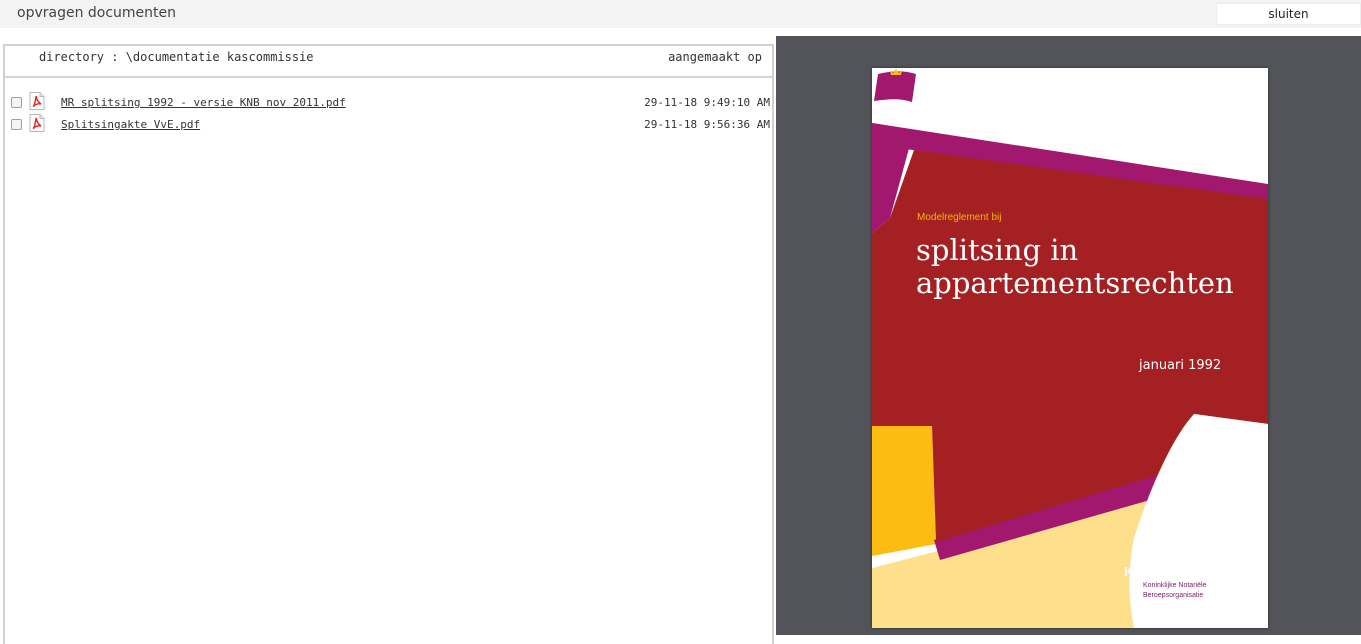 Image resolution: width=1361 pixels, height=644 pixels. What do you see at coordinates (707, 124) in the screenshot?
I see `file-created-date: 29-11-18 9:56:36 AM` at bounding box center [707, 124].